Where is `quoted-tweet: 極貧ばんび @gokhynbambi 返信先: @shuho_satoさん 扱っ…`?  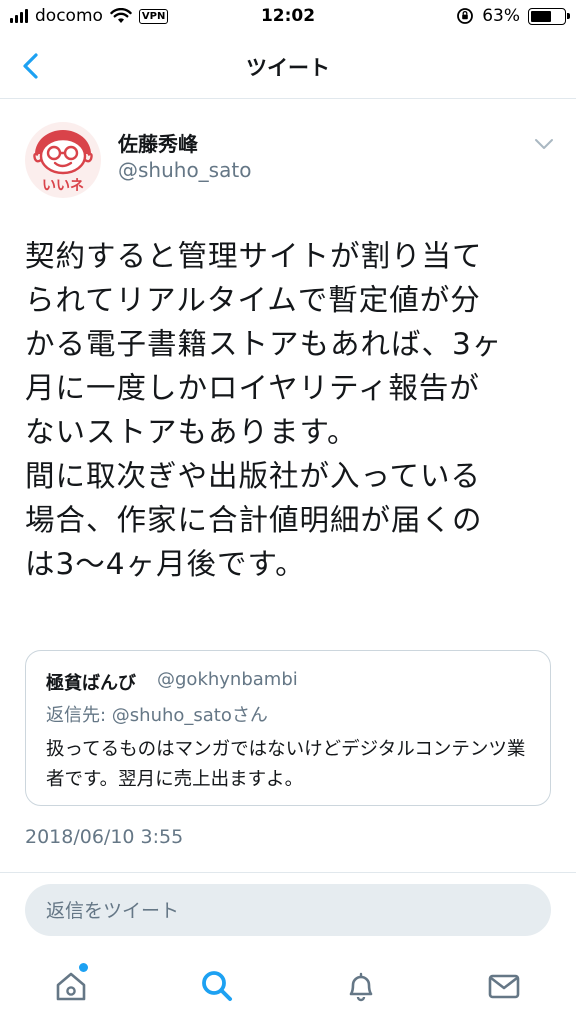
quoted-tweet: 極貧ばんび @gokhynbambi 返信先: @shuho_satoさん 扱っ… is located at coordinates (288, 728).